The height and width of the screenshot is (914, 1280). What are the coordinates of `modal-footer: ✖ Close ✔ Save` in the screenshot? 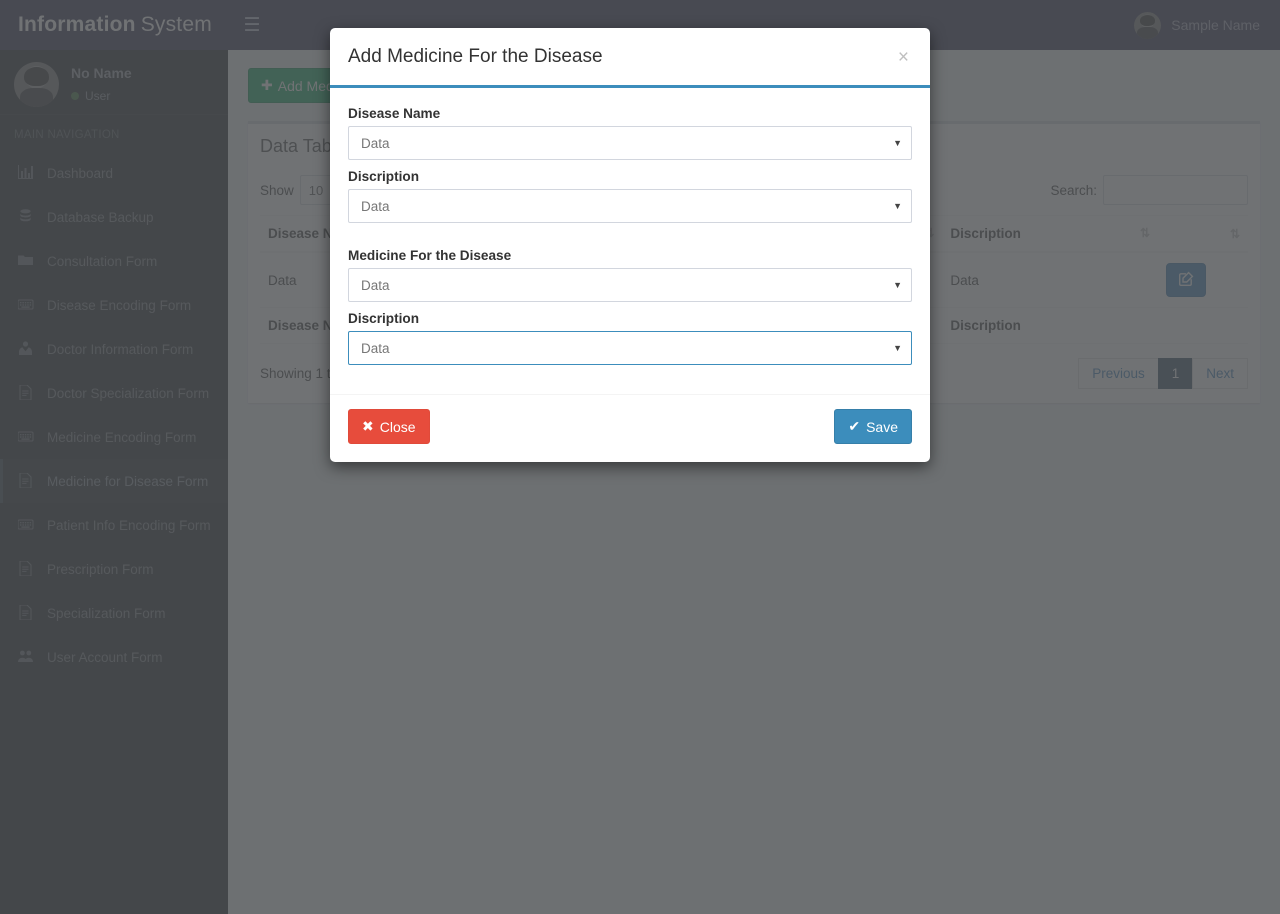 It's located at (630, 428).